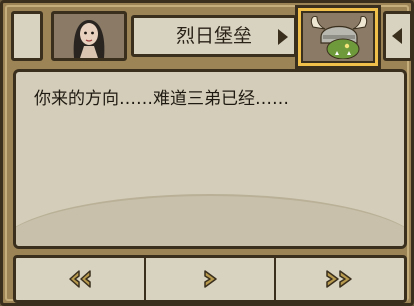 The width and height of the screenshot is (414, 306). I want to click on left-empty-slot, so click(27, 36).